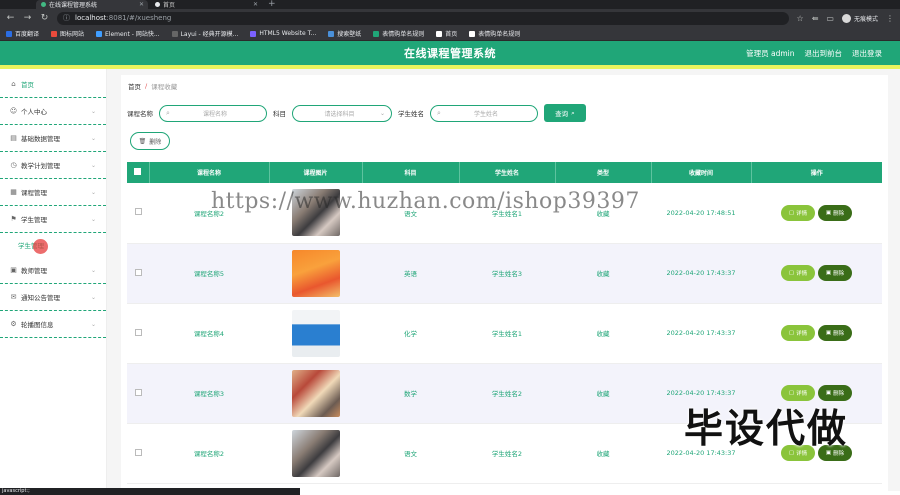 The height and width of the screenshot is (495, 900). What do you see at coordinates (206, 4) in the screenshot?
I see `browser-tab: 首页 ✕` at bounding box center [206, 4].